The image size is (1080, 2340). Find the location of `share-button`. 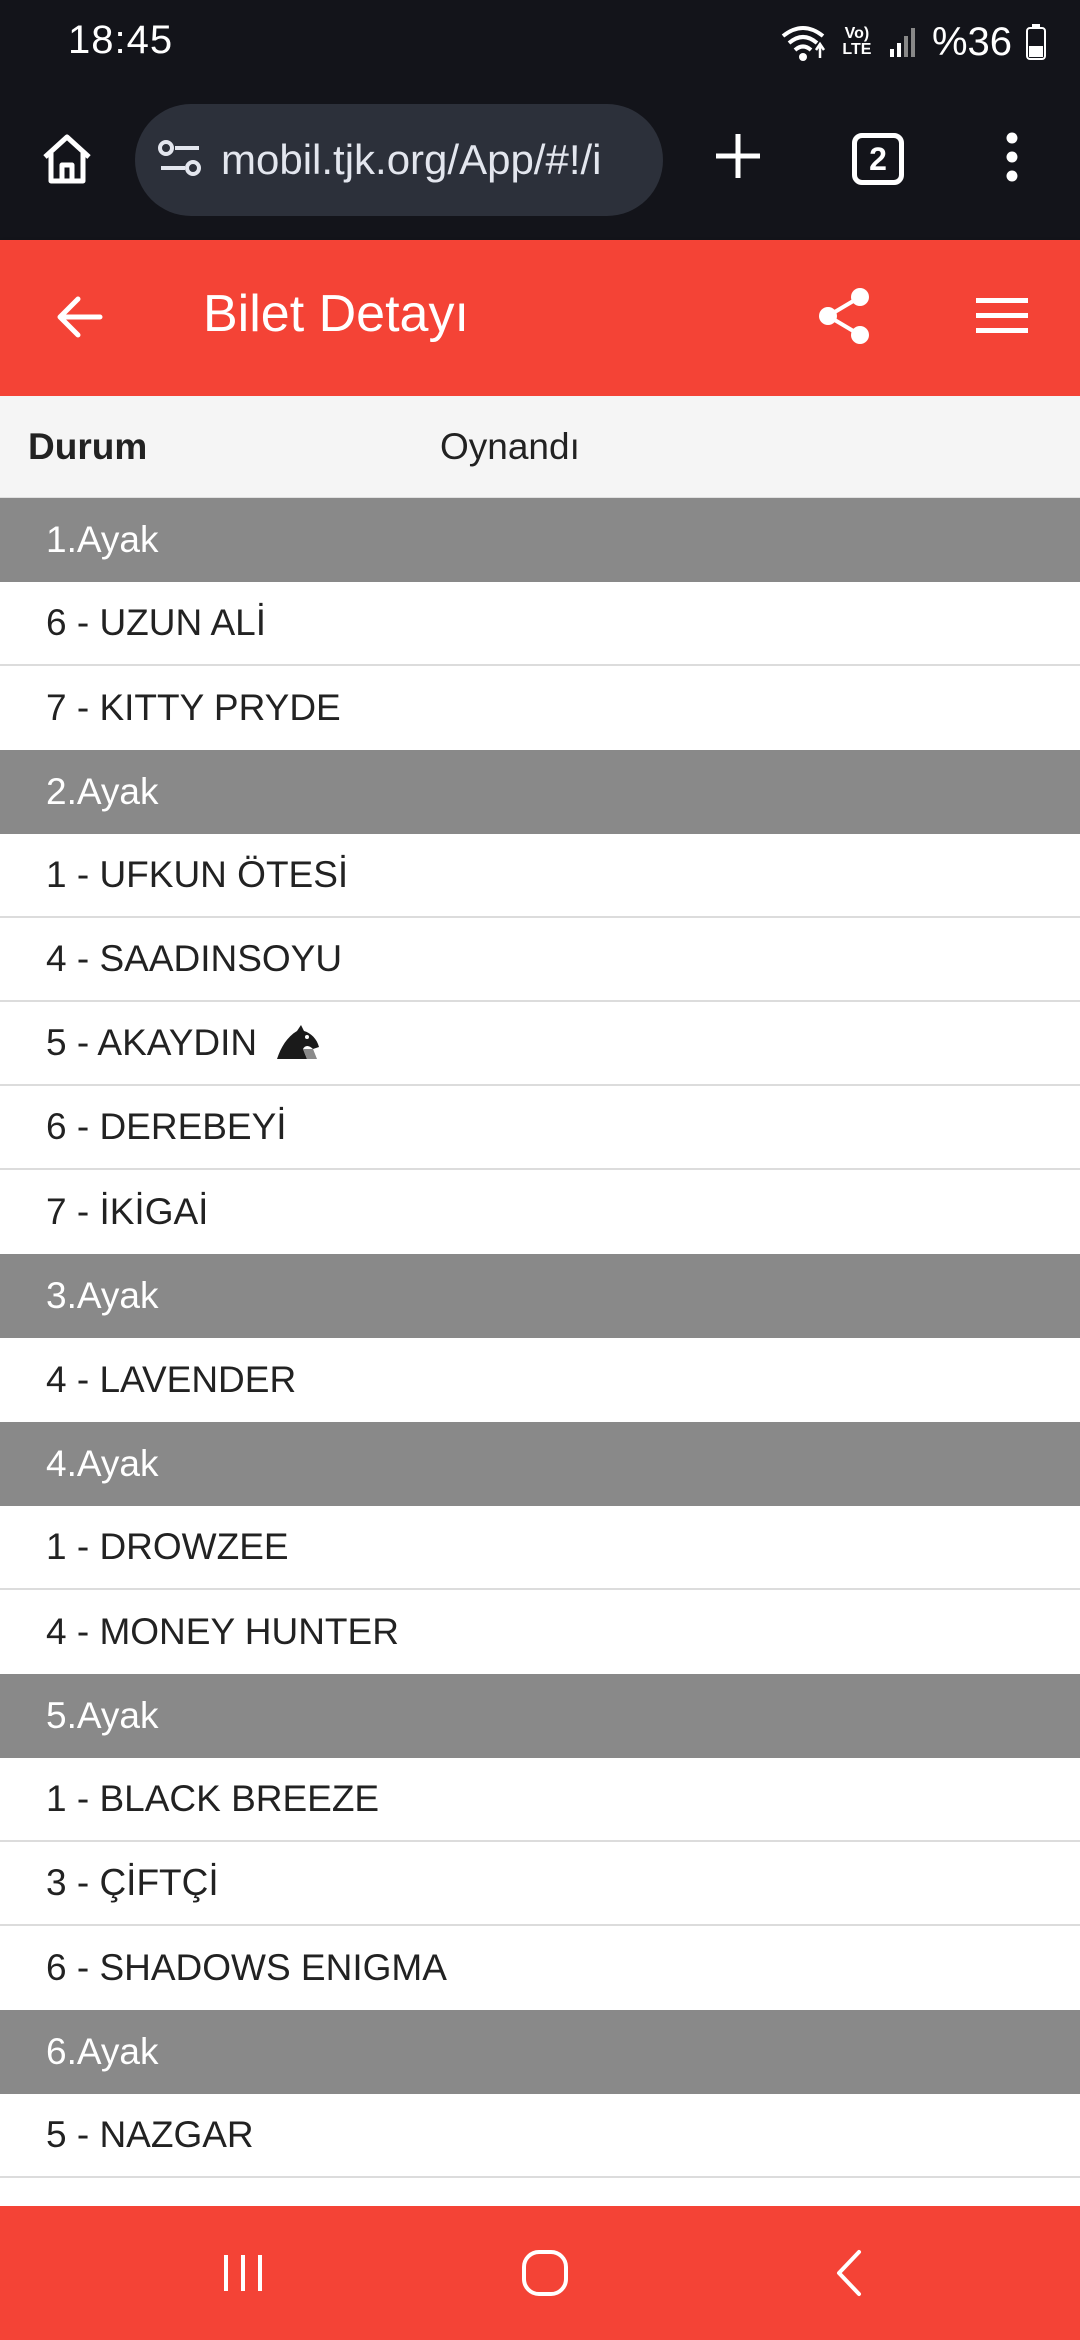

share-button is located at coordinates (844, 318).